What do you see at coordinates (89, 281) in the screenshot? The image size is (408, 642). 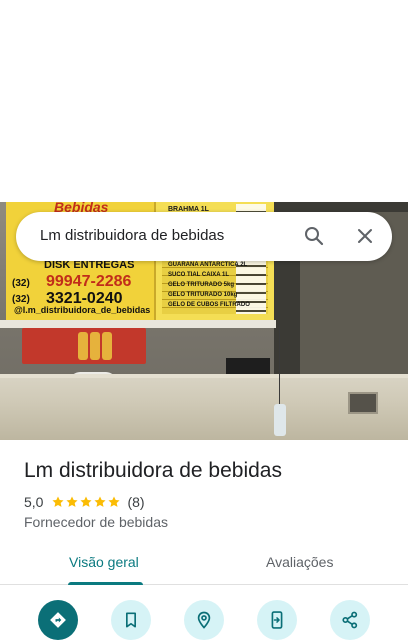 I see `photo-banner-phone1: 99947-2286` at bounding box center [89, 281].